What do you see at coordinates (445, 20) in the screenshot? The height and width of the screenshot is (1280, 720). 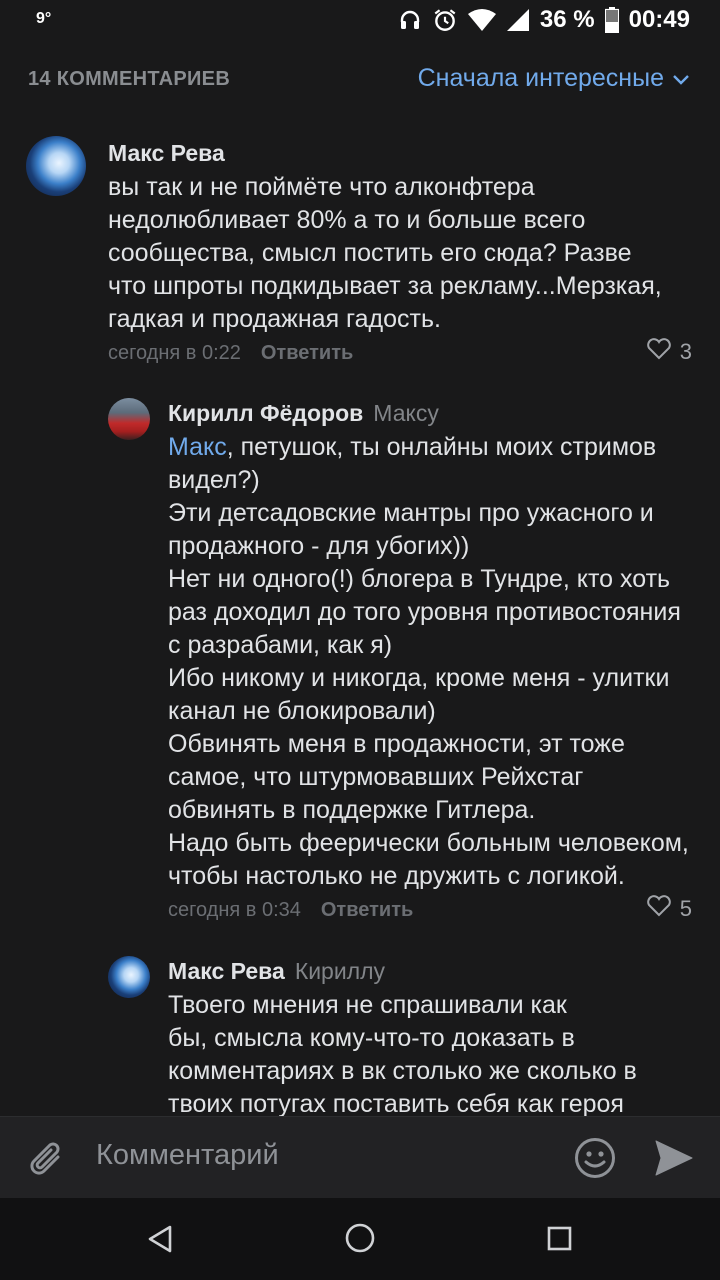 I see `alarm-icon` at bounding box center [445, 20].